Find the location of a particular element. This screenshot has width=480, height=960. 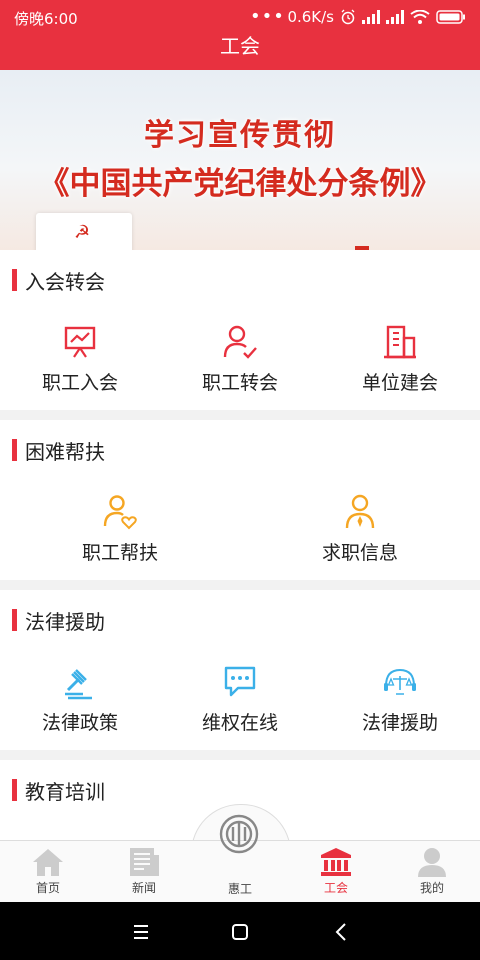

section-header: 入会转会 is located at coordinates (58, 281).